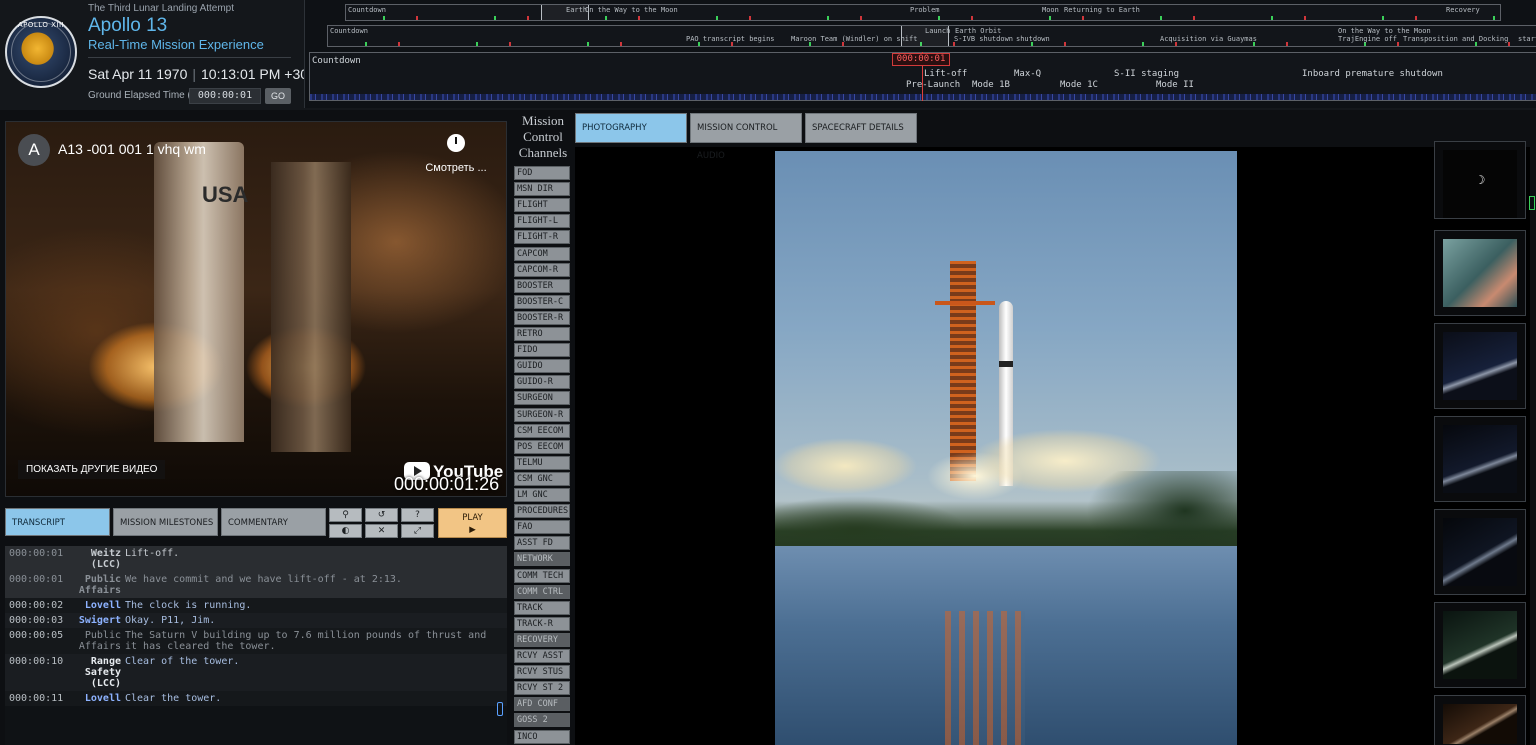  What do you see at coordinates (57, 522) in the screenshot?
I see `tab-transcript: TRANSCRIPT` at bounding box center [57, 522].